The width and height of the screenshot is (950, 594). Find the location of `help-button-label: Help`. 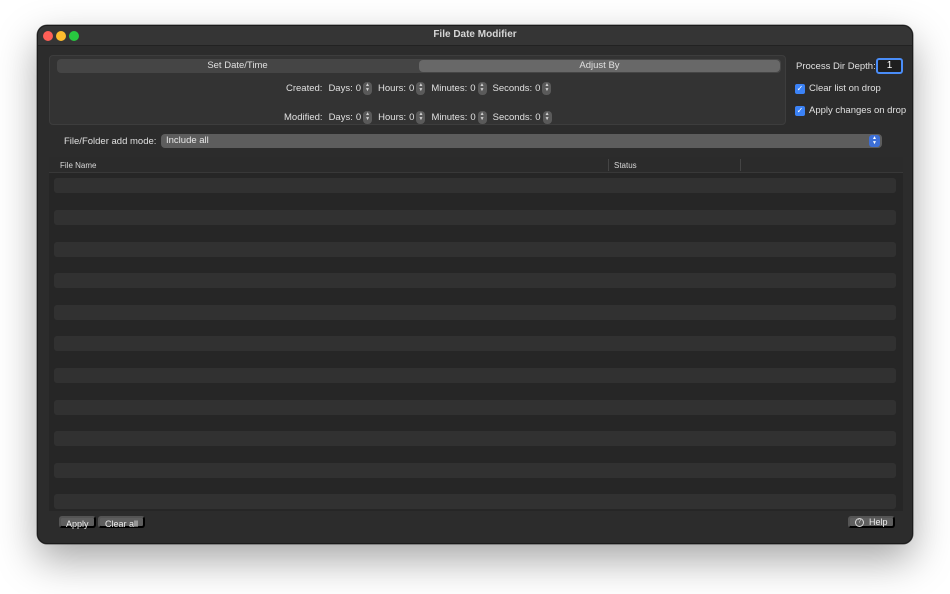

help-button-label: Help is located at coordinates (878, 522).